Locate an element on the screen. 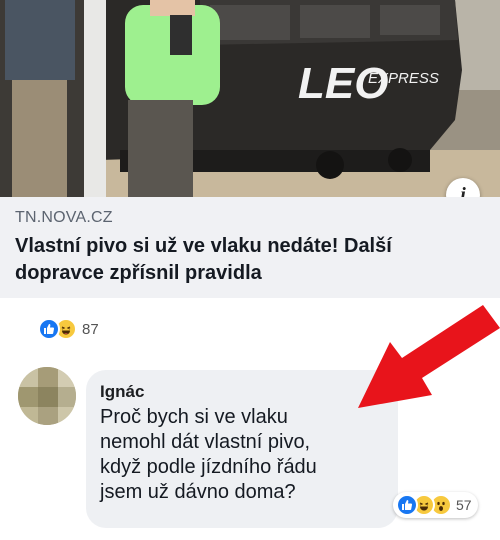 The width and height of the screenshot is (500, 540). comment-line: nemohl dát vlastní pivo, is located at coordinates (205, 442).